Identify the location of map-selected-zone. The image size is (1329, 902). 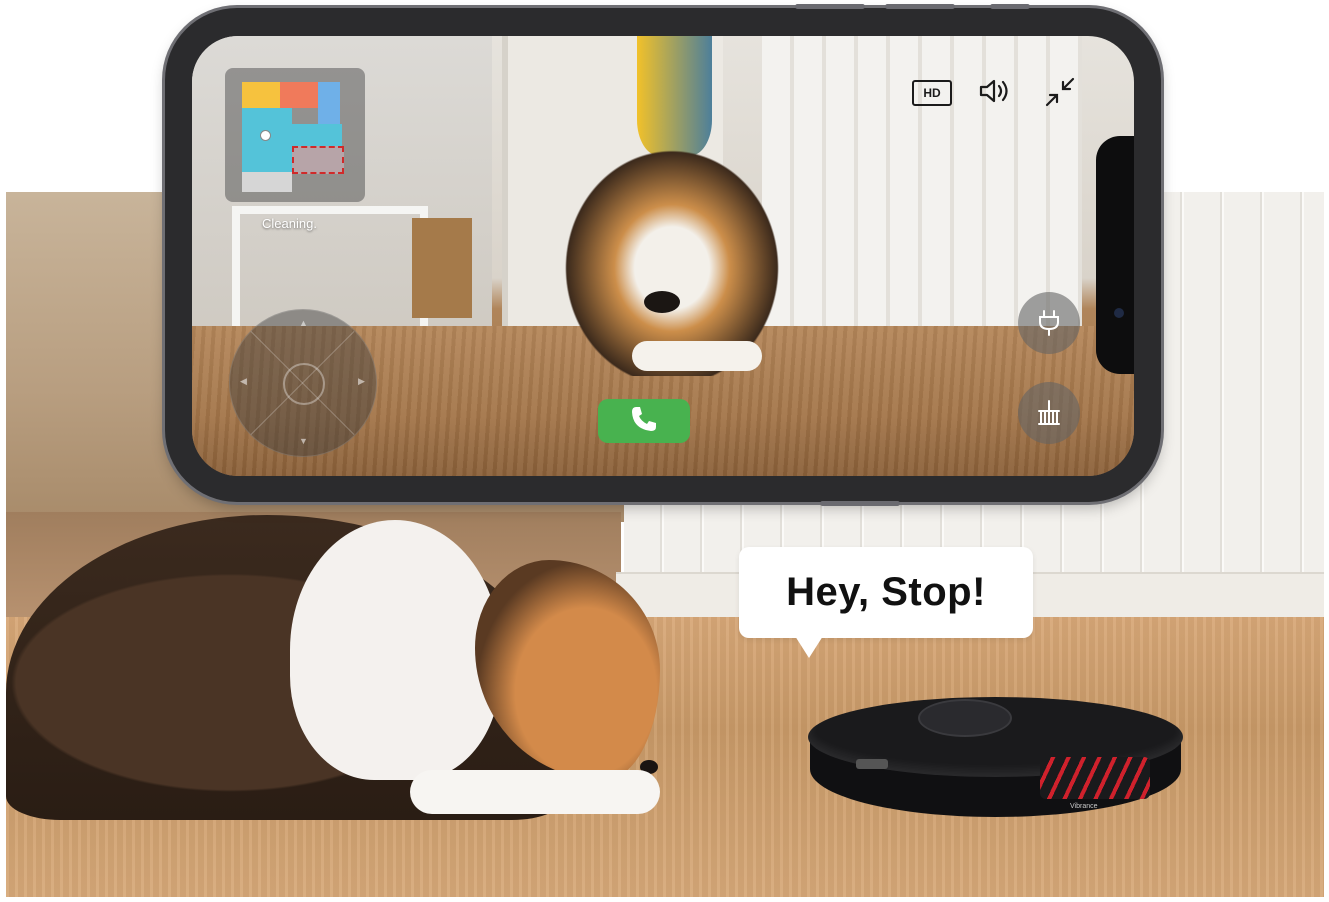
(318, 160).